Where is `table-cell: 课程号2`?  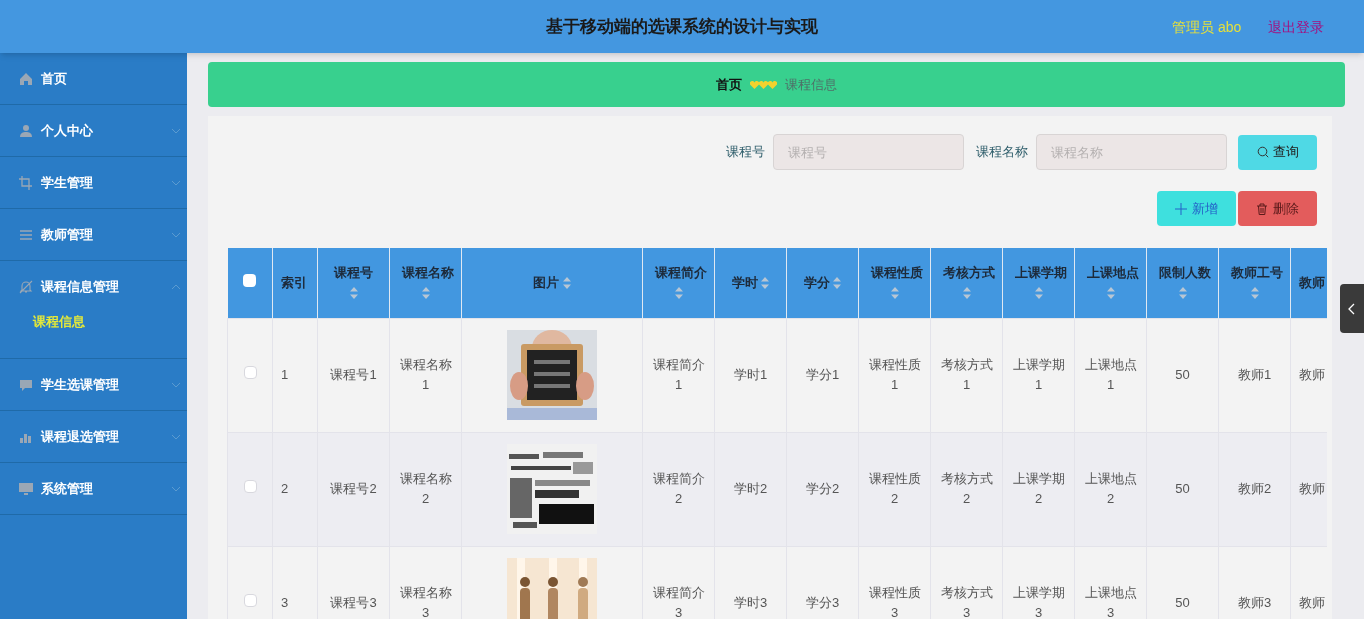
table-cell: 课程号2 is located at coordinates (353, 488).